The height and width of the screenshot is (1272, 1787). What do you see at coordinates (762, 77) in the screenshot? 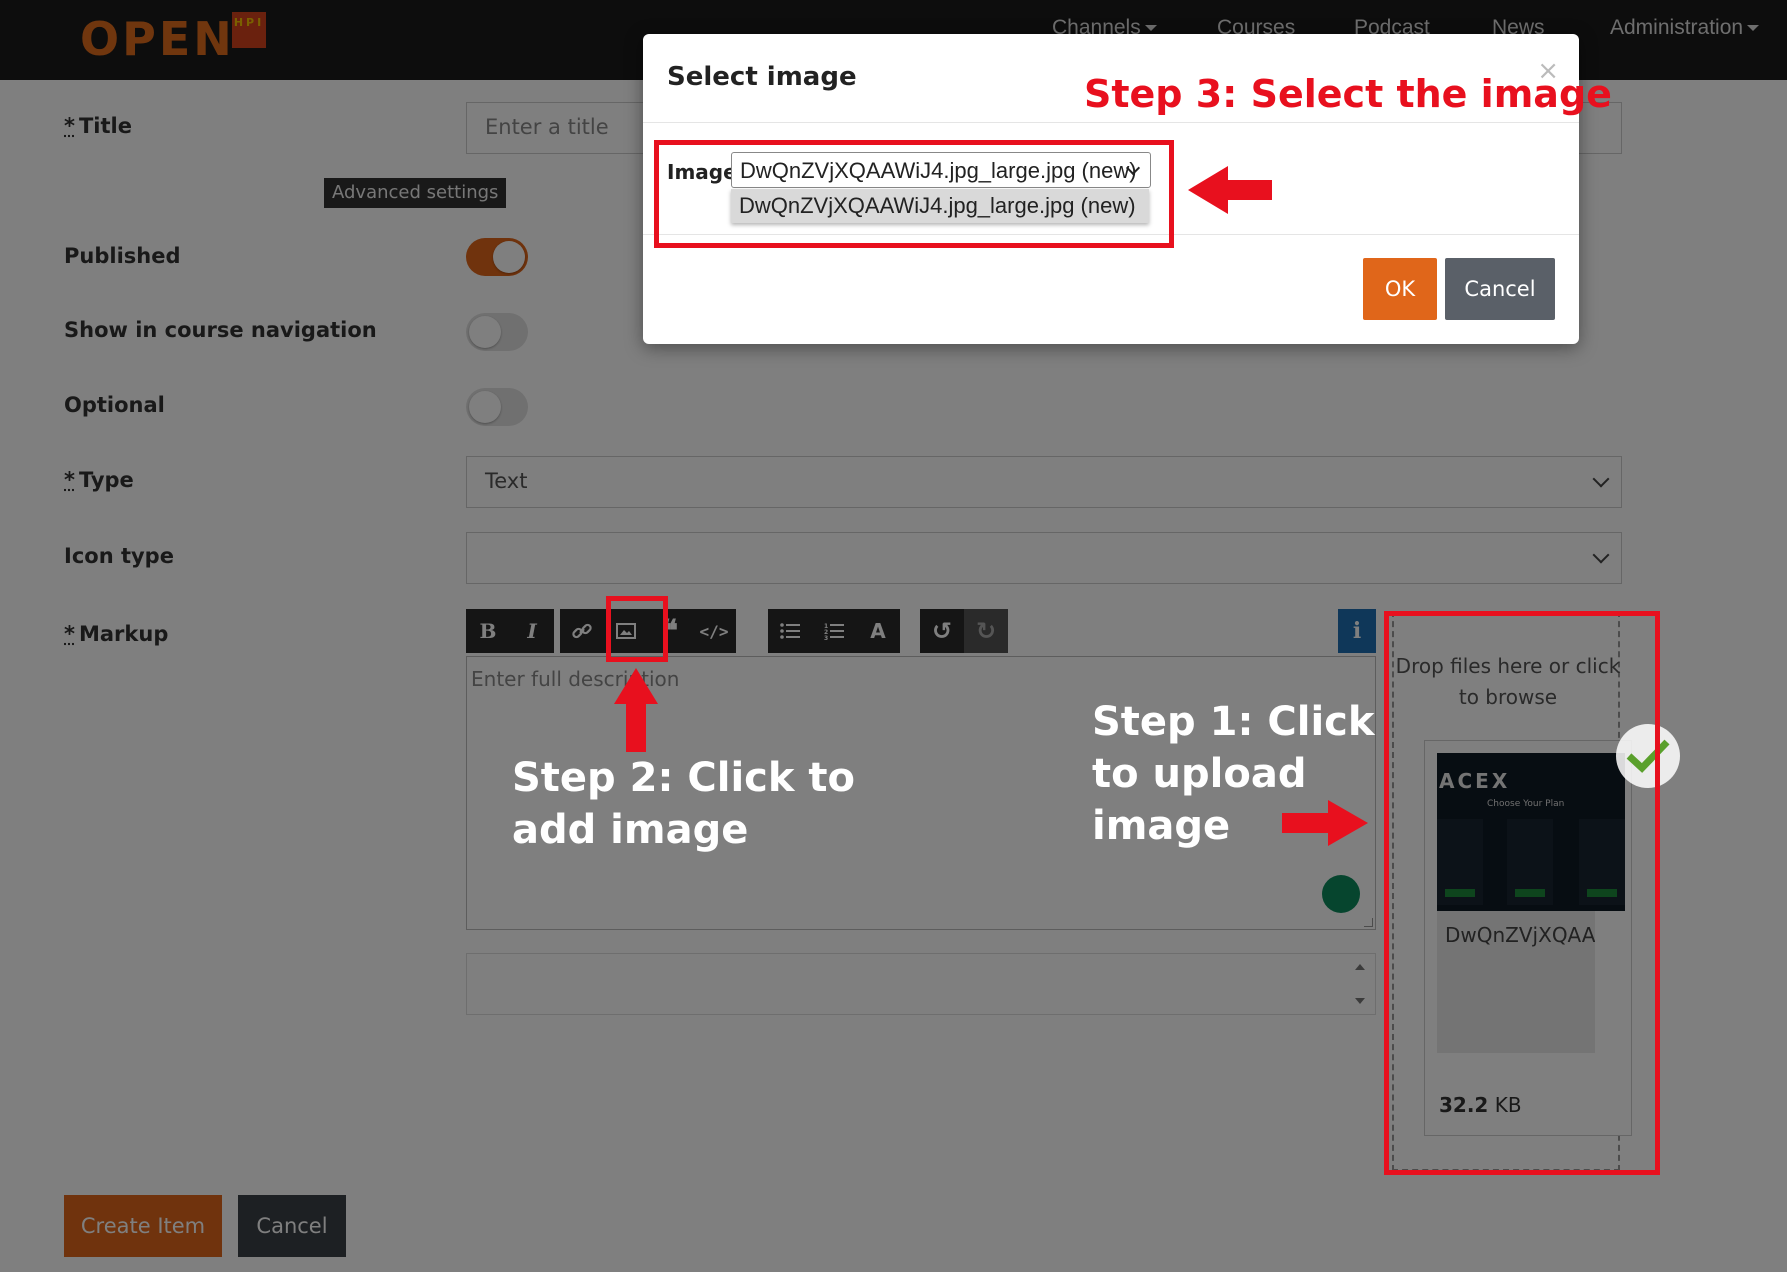
I see `modal-title: Select image` at bounding box center [762, 77].